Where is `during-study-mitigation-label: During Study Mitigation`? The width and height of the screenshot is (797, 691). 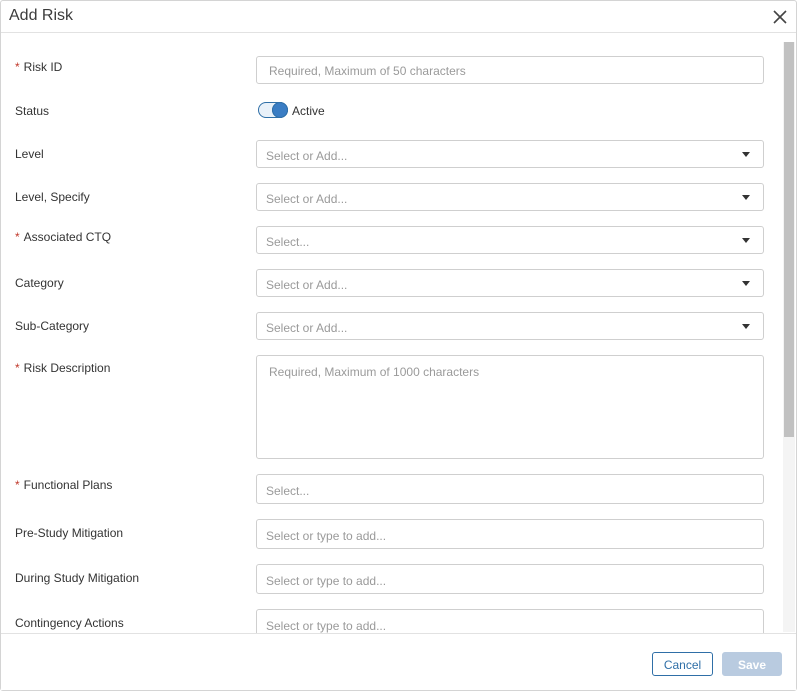
during-study-mitigation-label: During Study Mitigation is located at coordinates (77, 578).